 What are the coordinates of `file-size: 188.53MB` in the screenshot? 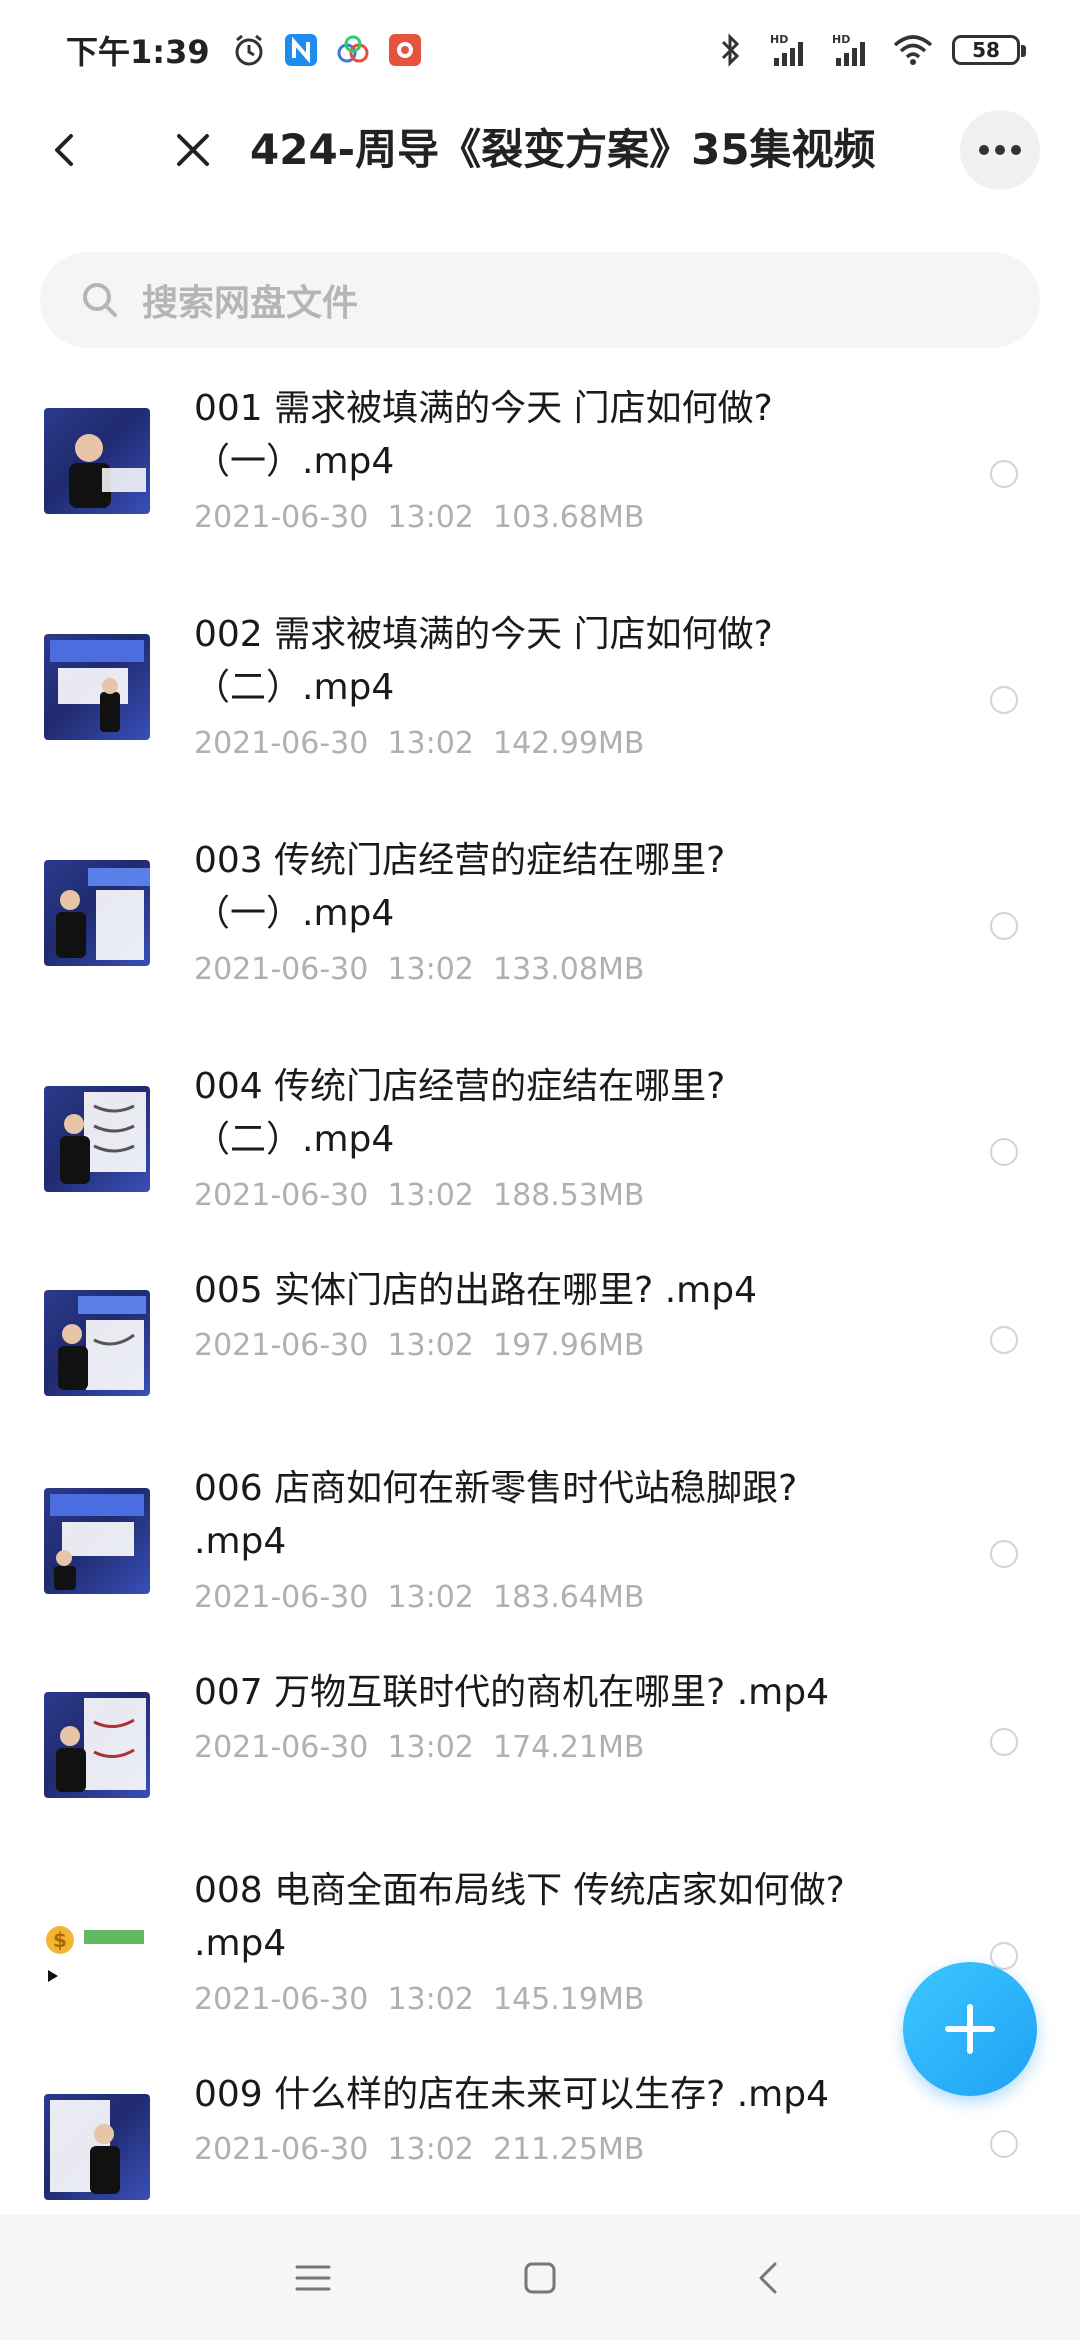 It's located at (568, 1195).